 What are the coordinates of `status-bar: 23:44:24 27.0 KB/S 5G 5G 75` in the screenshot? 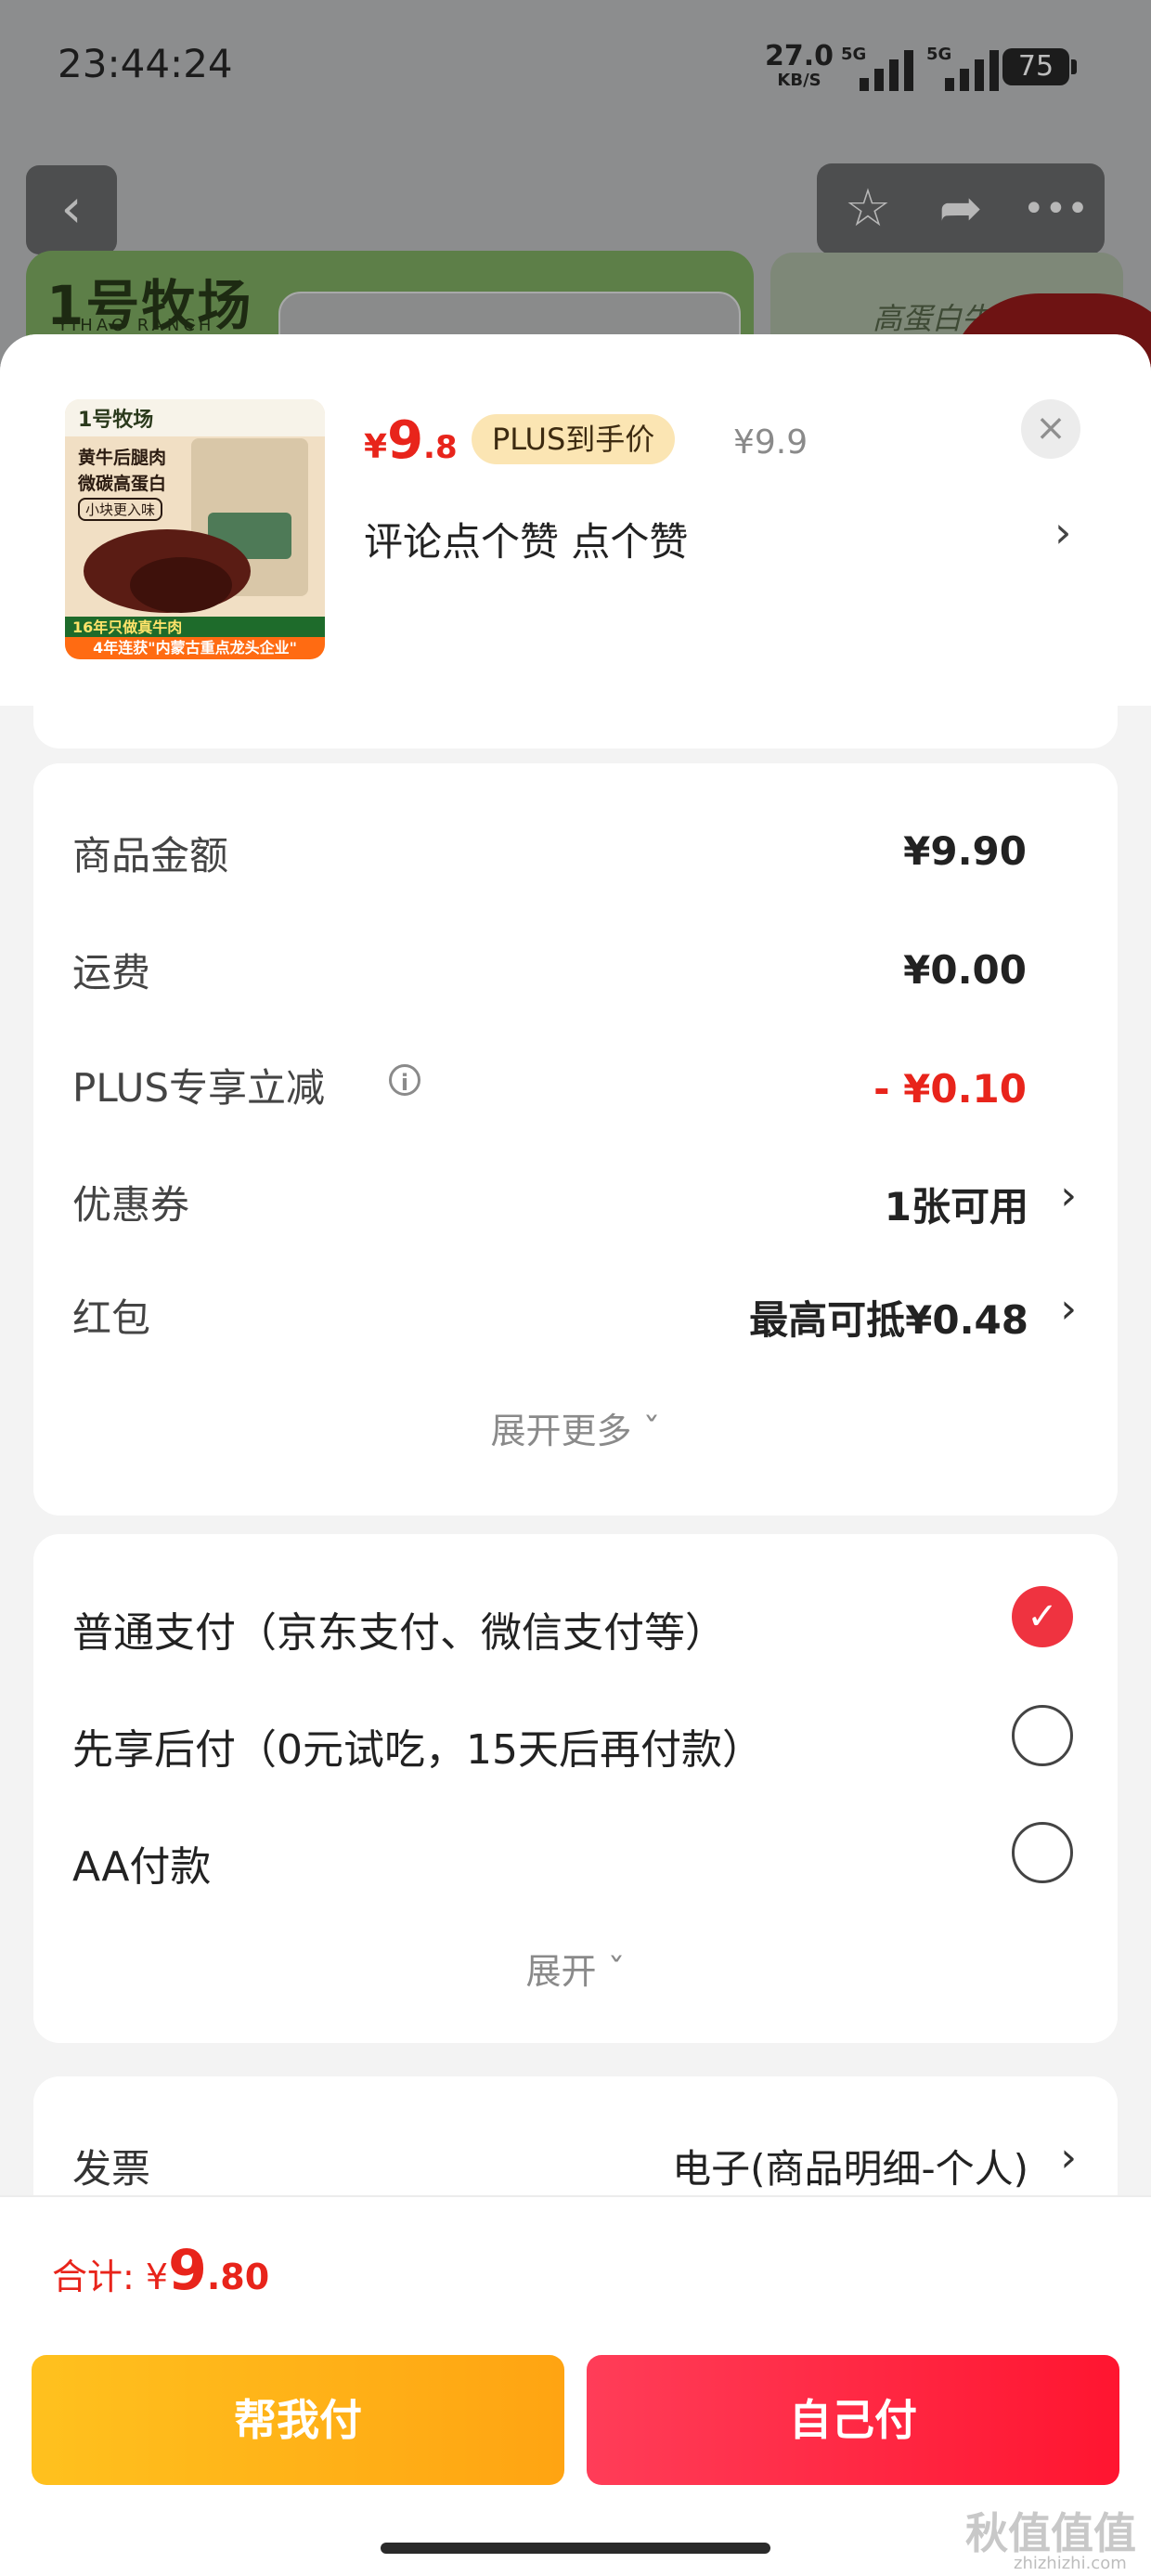 It's located at (575, 65).